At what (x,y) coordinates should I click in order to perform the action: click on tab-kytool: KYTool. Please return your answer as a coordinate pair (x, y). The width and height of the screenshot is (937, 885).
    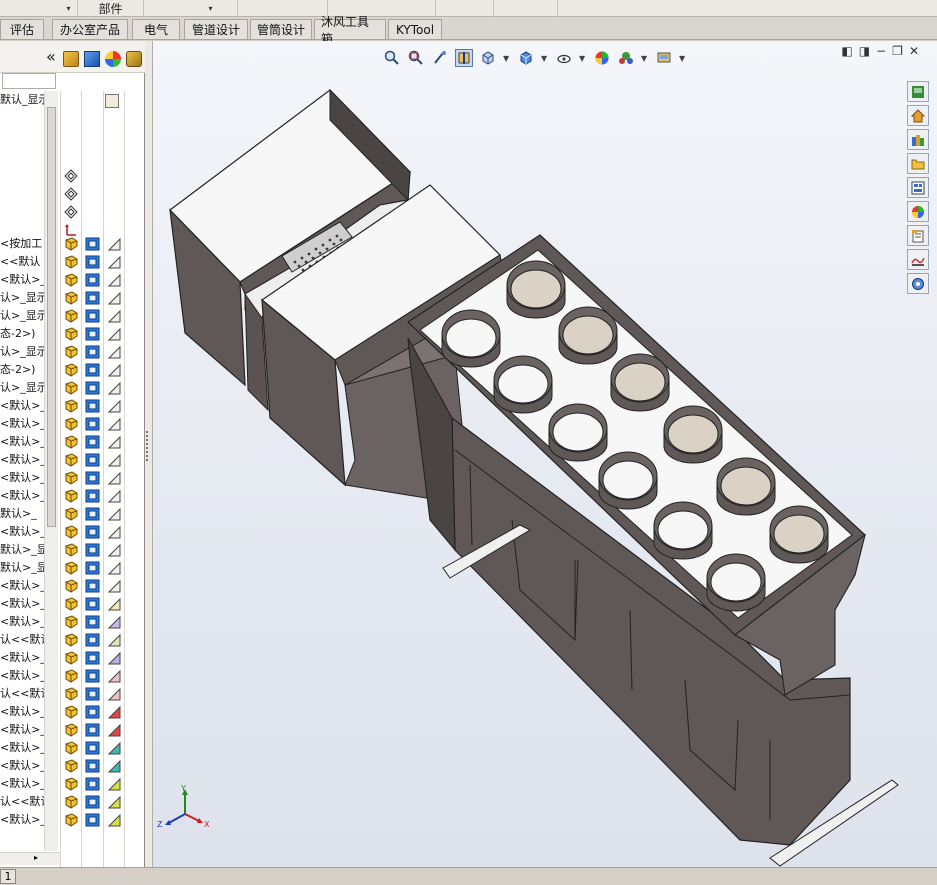
    Looking at the image, I should click on (415, 29).